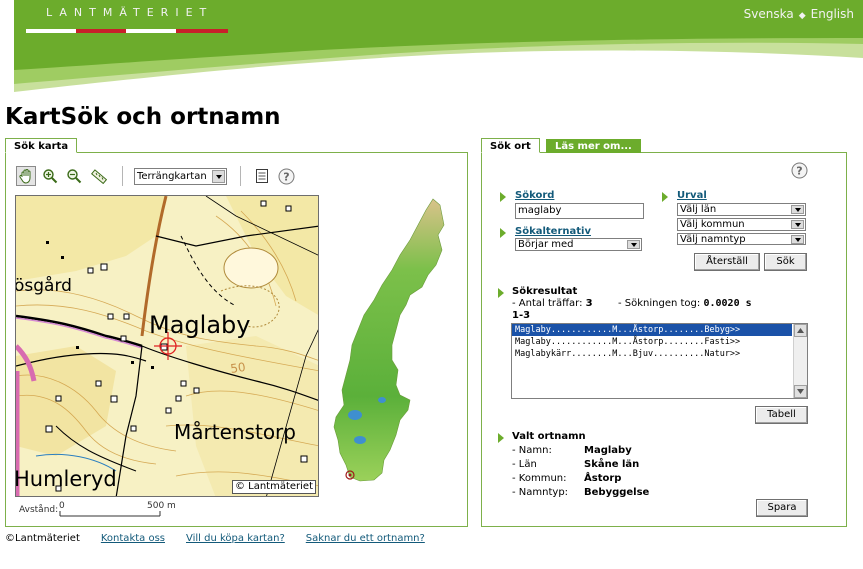 The width and height of the screenshot is (863, 569). I want to click on pan-tool-button, so click(26, 176).